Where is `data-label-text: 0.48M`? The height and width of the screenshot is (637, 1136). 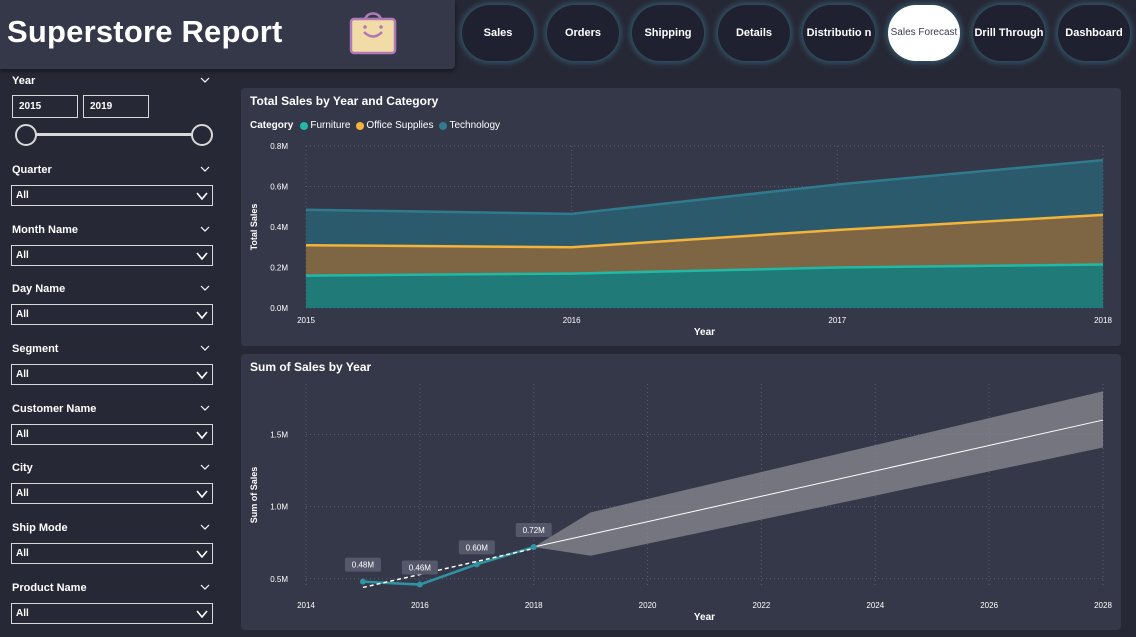
data-label-text: 0.48M is located at coordinates (363, 565).